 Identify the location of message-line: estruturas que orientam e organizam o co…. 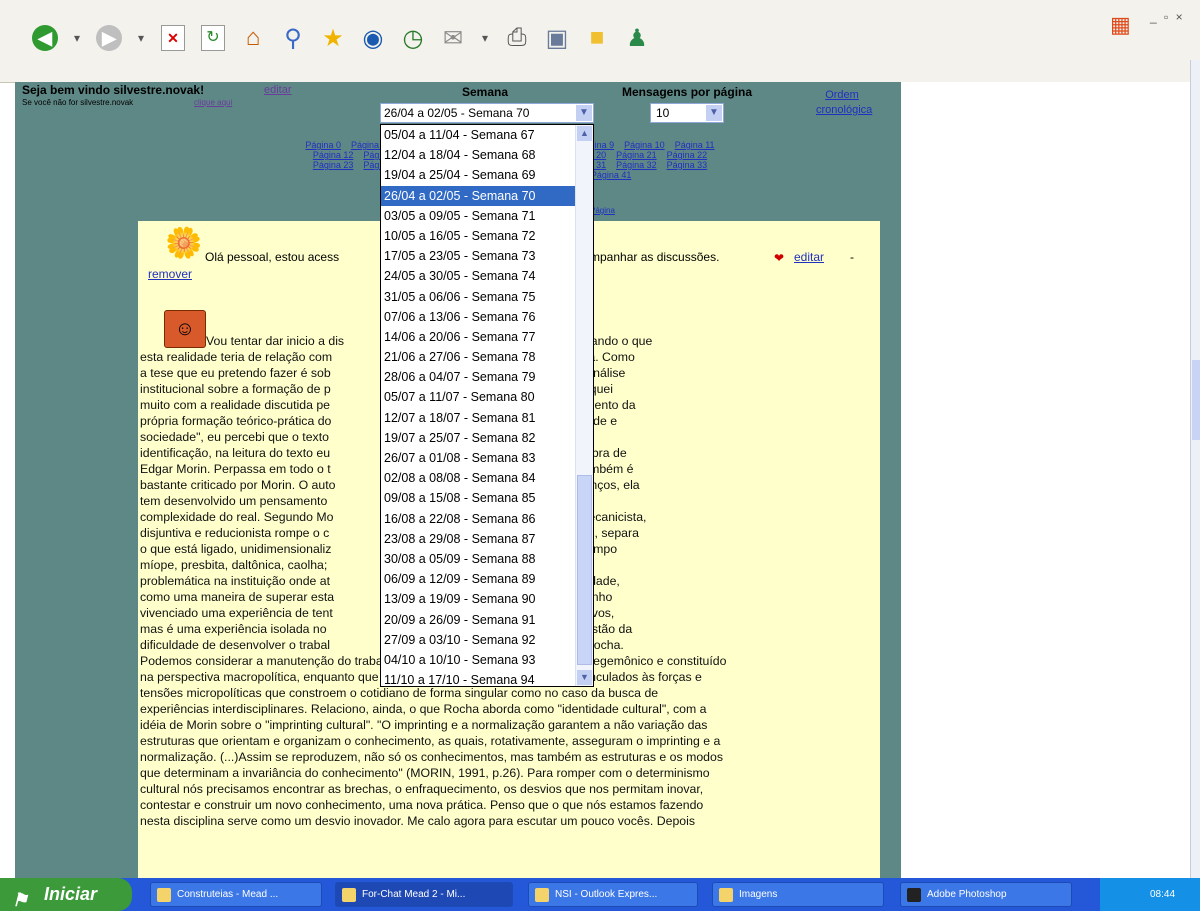
(430, 741).